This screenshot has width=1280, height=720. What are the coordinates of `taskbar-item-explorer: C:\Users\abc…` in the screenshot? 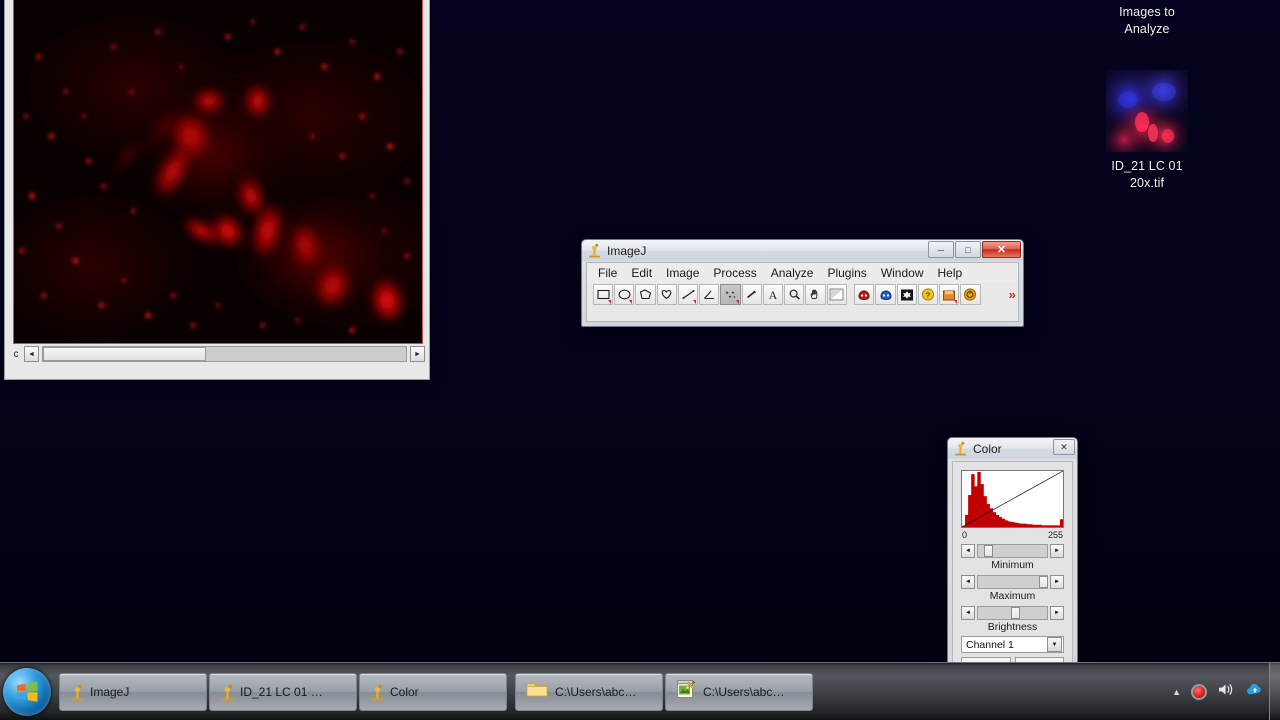 It's located at (589, 691).